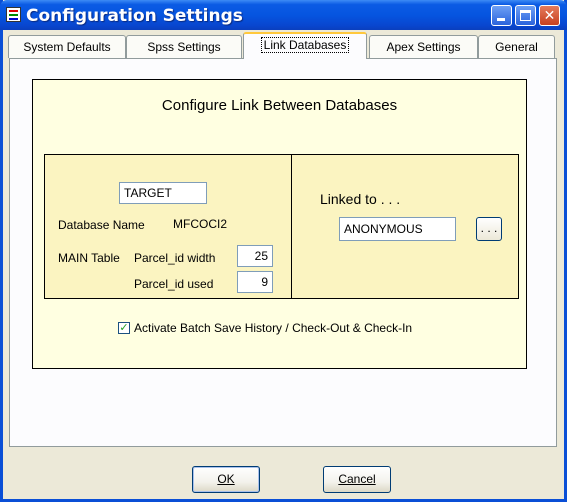  I want to click on minimize-button, so click(501, 15).